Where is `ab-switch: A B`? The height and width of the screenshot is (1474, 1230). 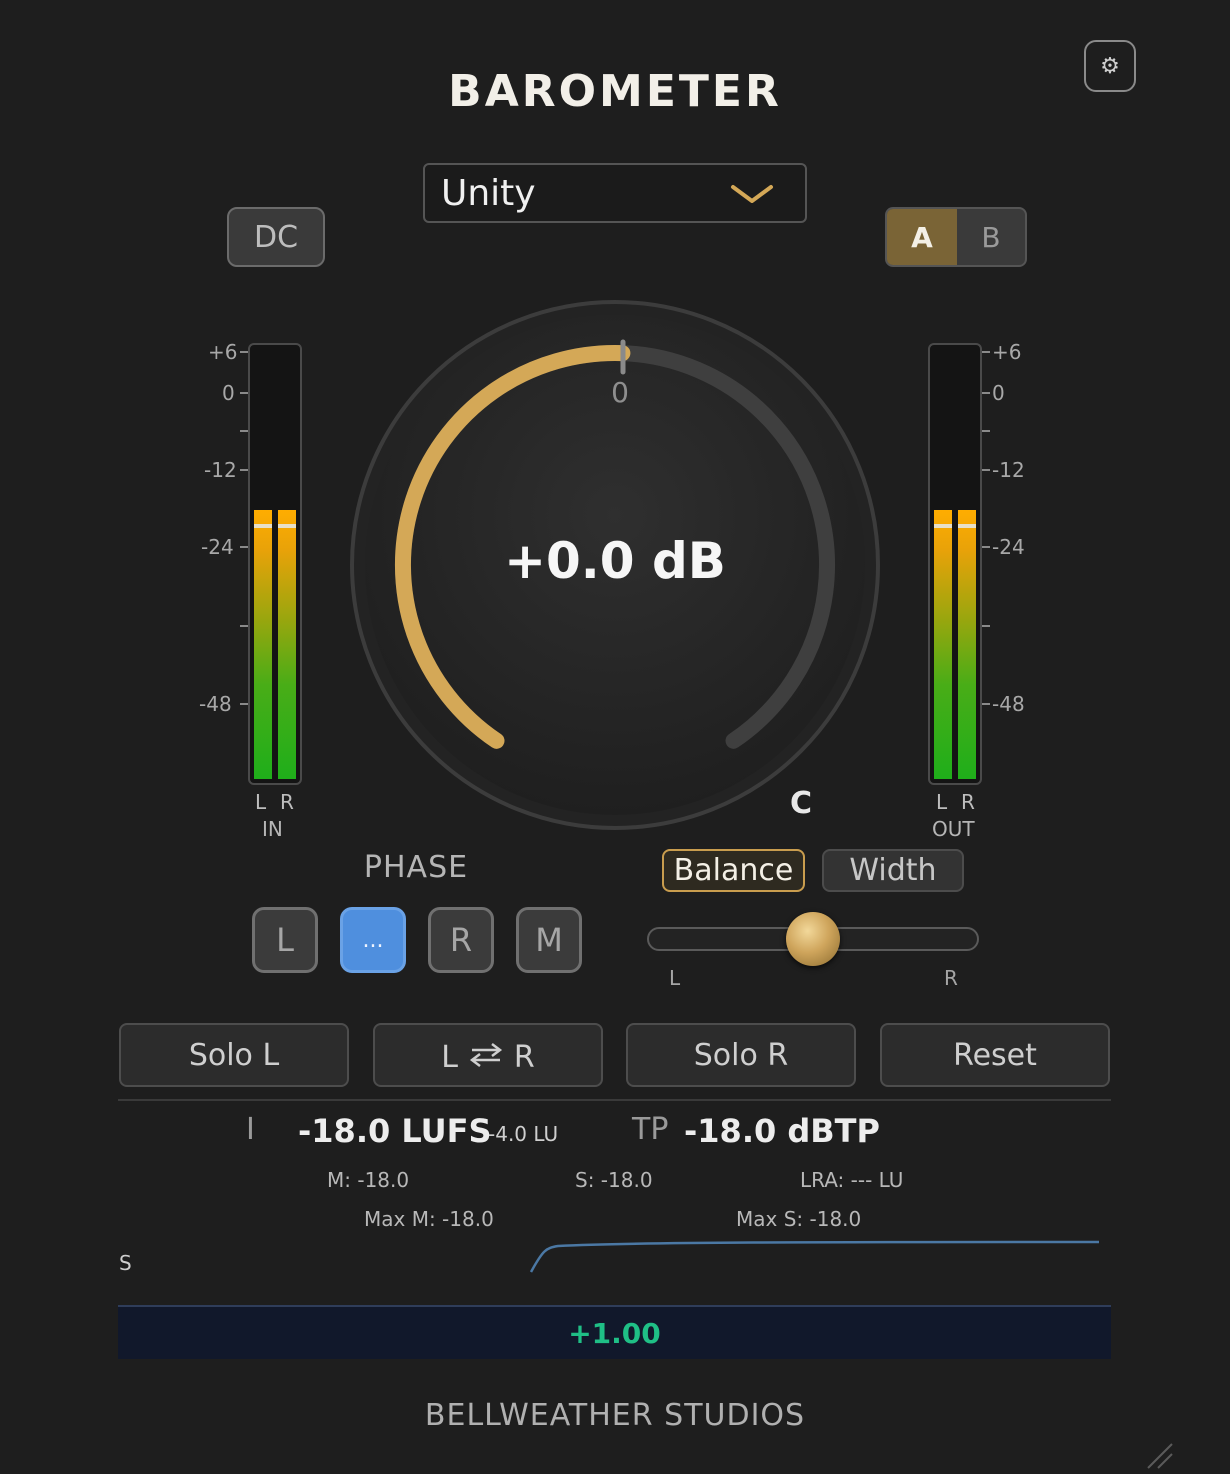
ab-switch: A B is located at coordinates (956, 237).